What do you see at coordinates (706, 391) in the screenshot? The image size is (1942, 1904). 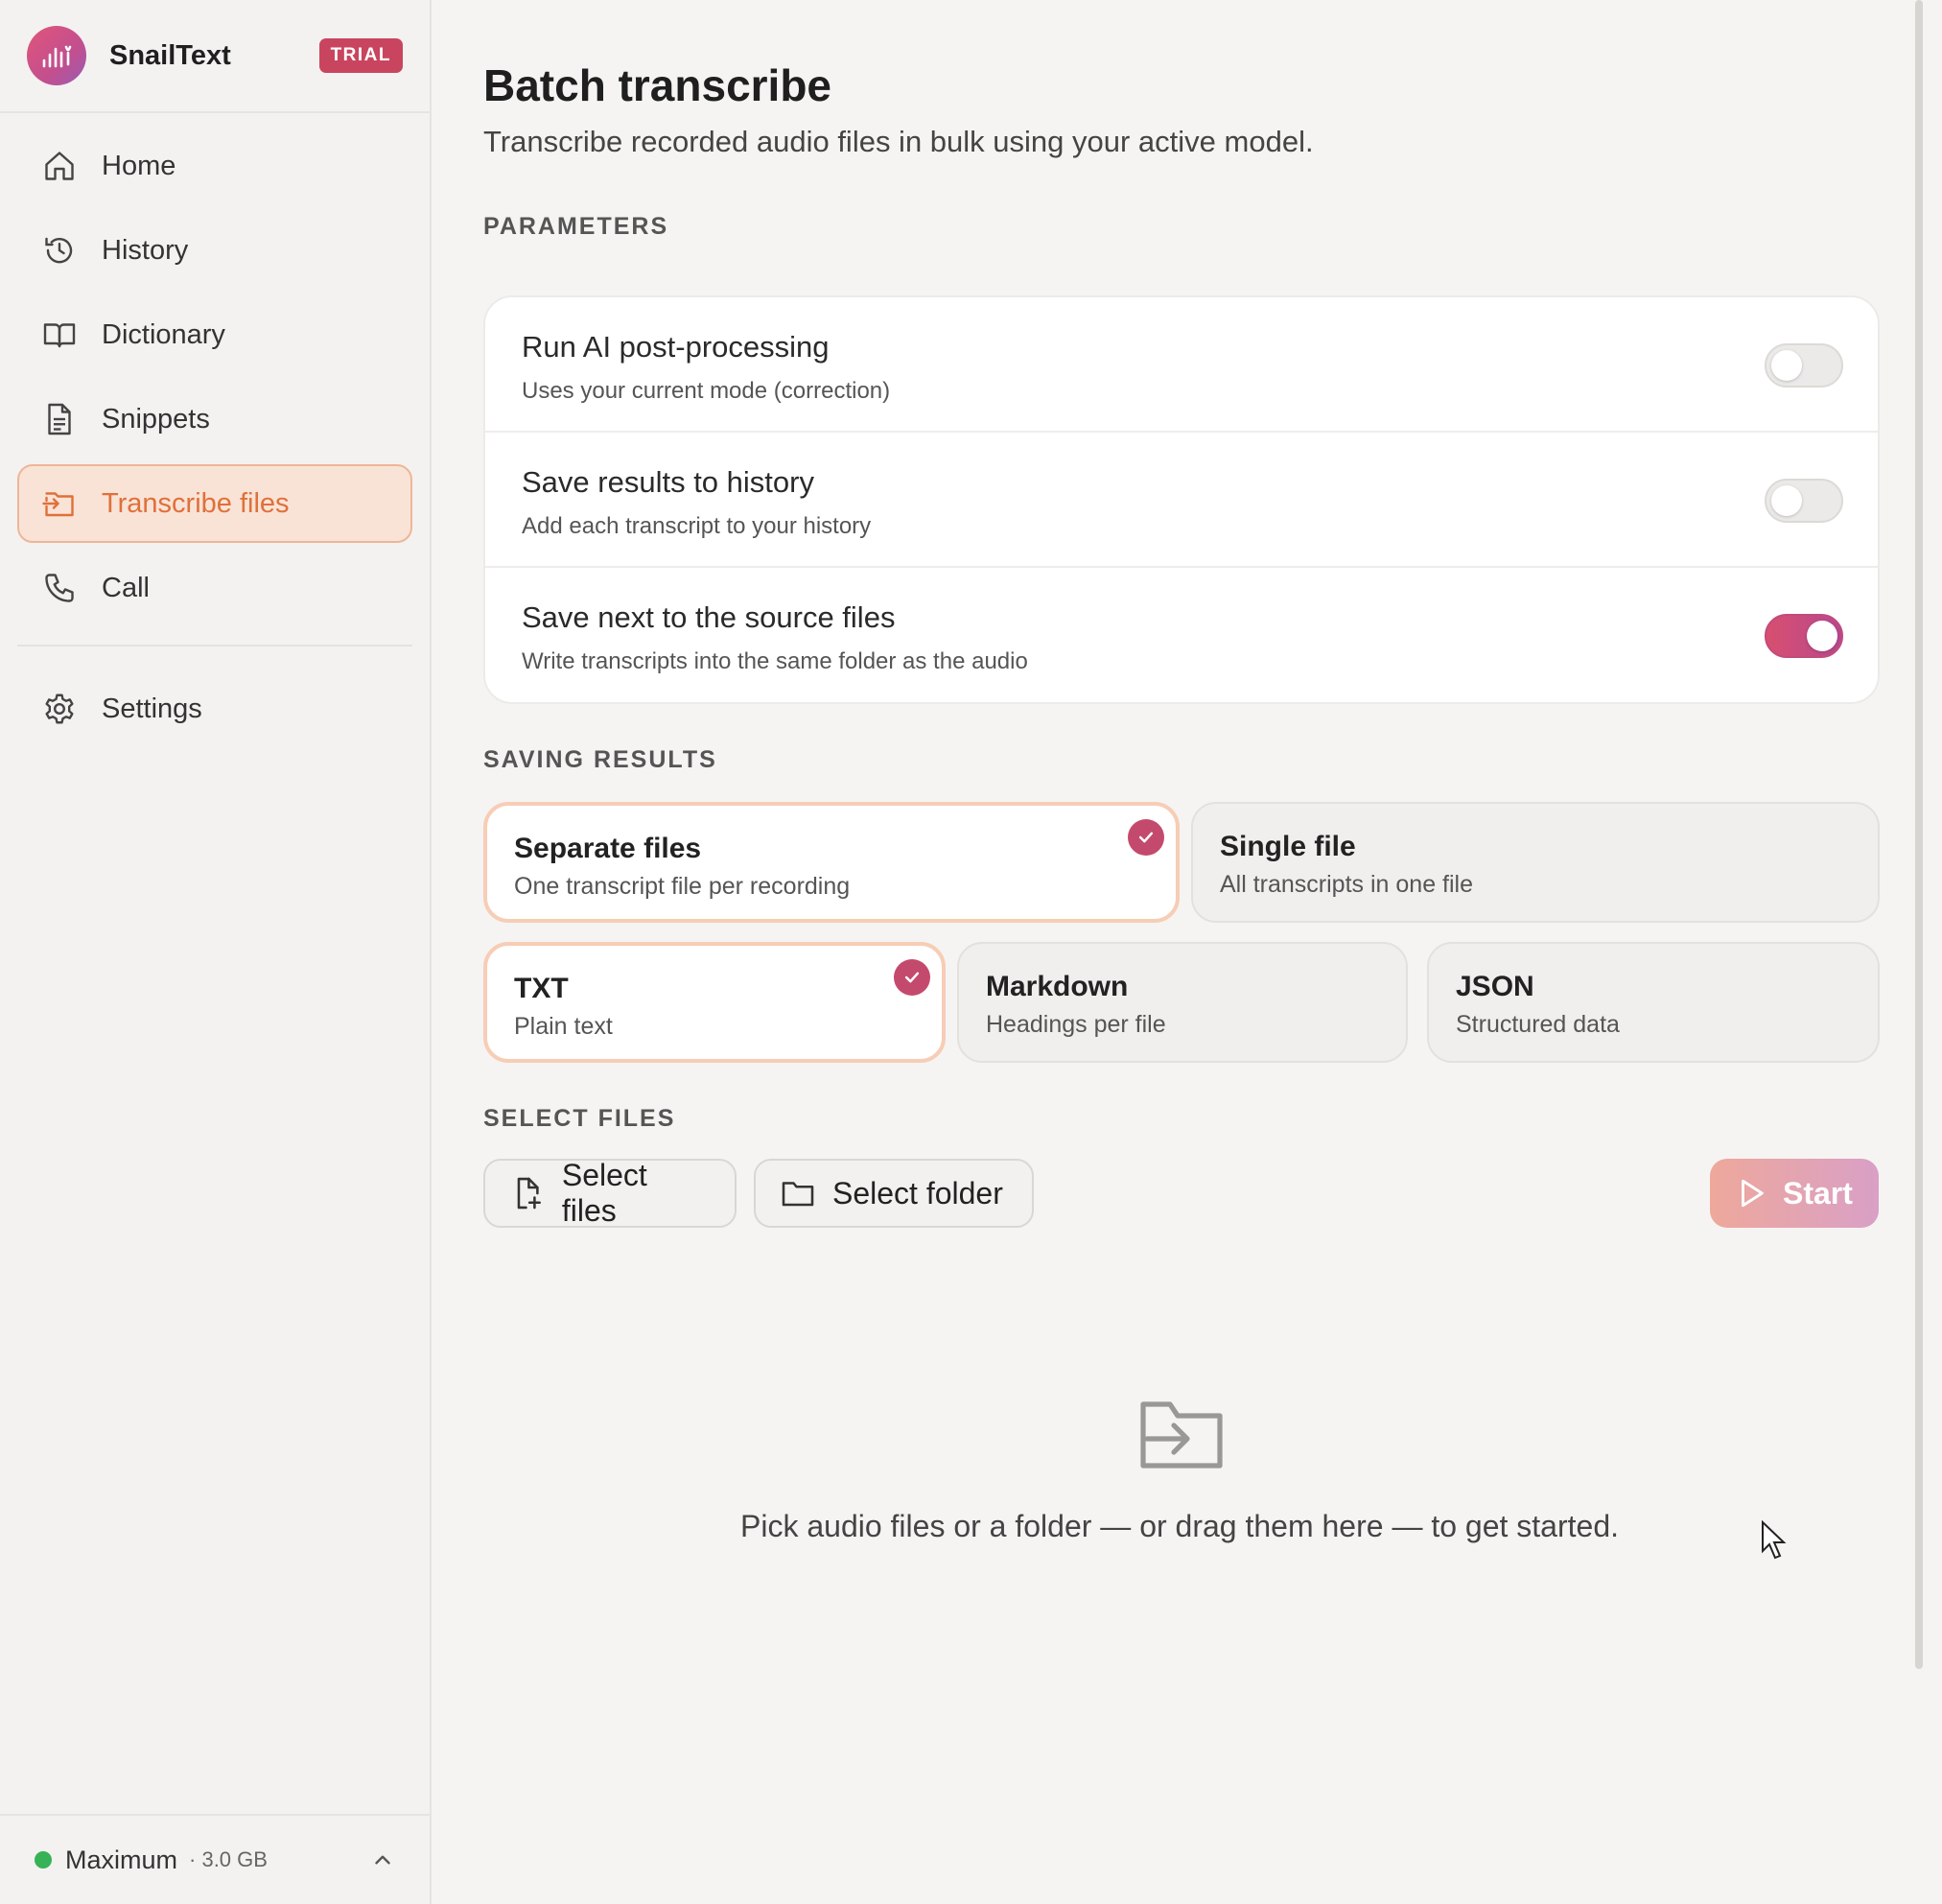 I see `param-desc: Uses your current mode (correction)` at bounding box center [706, 391].